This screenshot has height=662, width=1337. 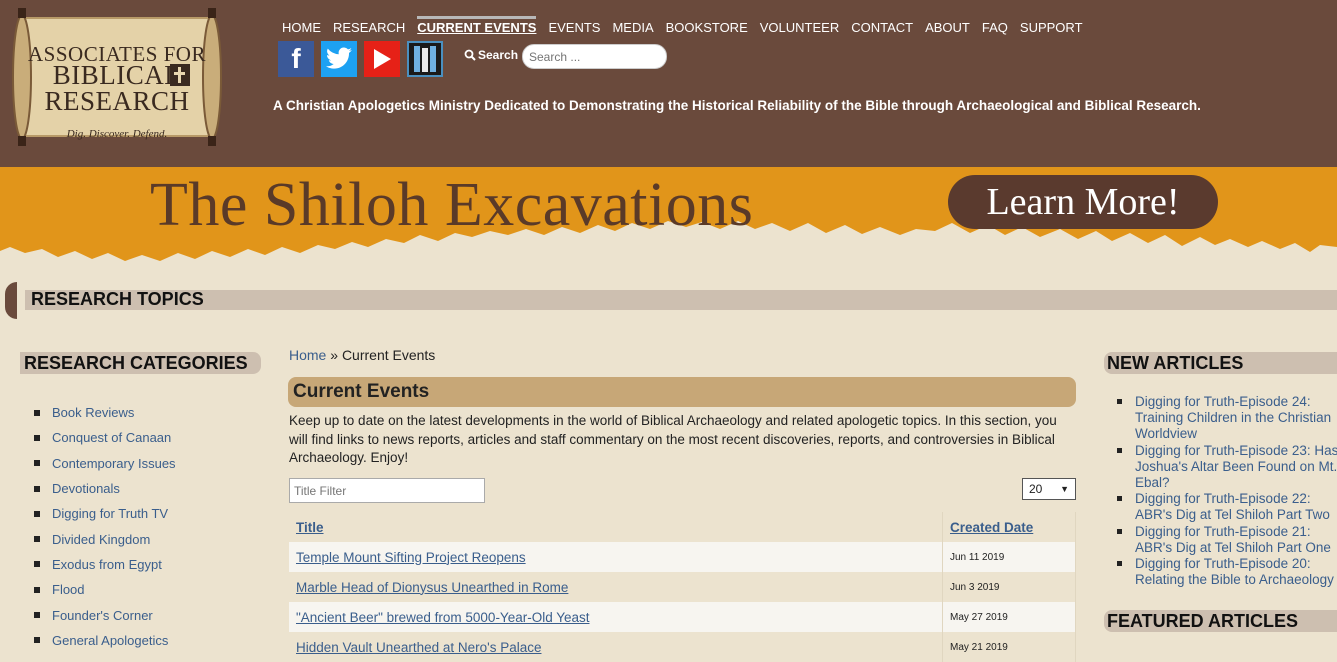 I want to click on event-link: Hidden Vault Unearthed at Nero's Palace, so click(x=418, y=647).